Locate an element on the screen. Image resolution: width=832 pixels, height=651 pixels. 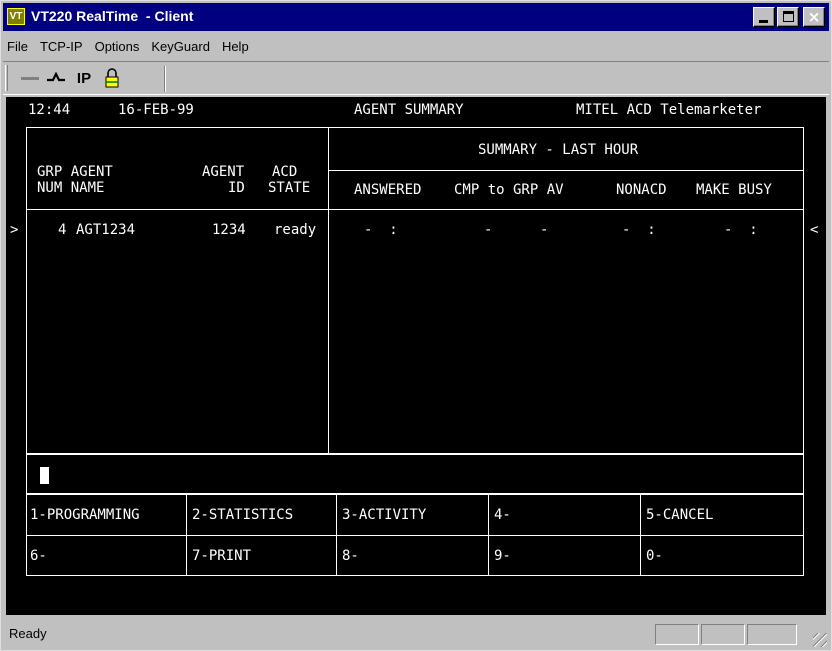
menu-tcp-ip: TCP-IP is located at coordinates (61, 46).